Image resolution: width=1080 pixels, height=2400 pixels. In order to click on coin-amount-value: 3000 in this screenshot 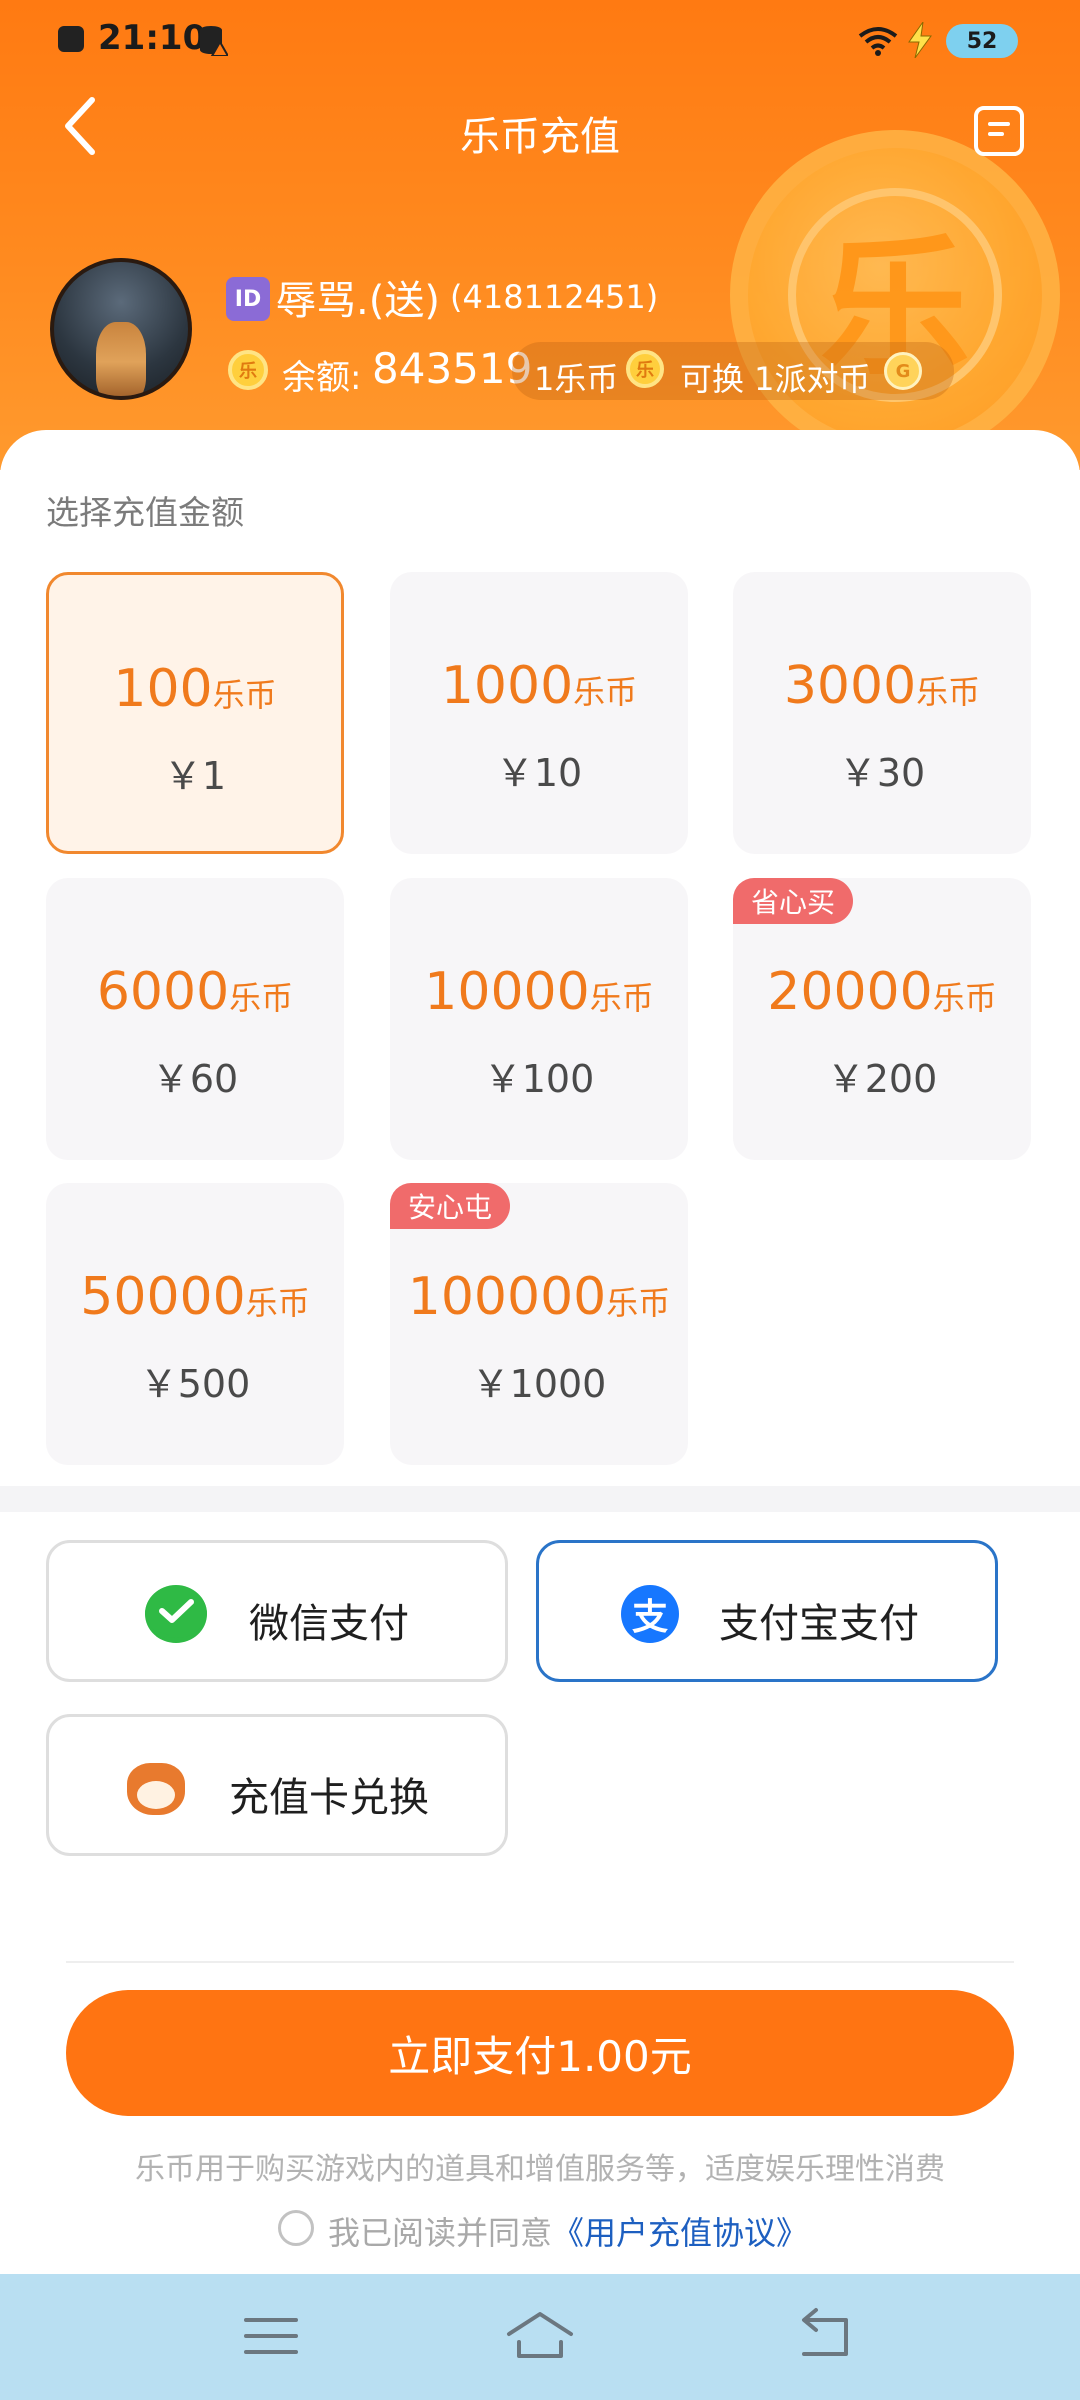, I will do `click(850, 686)`.